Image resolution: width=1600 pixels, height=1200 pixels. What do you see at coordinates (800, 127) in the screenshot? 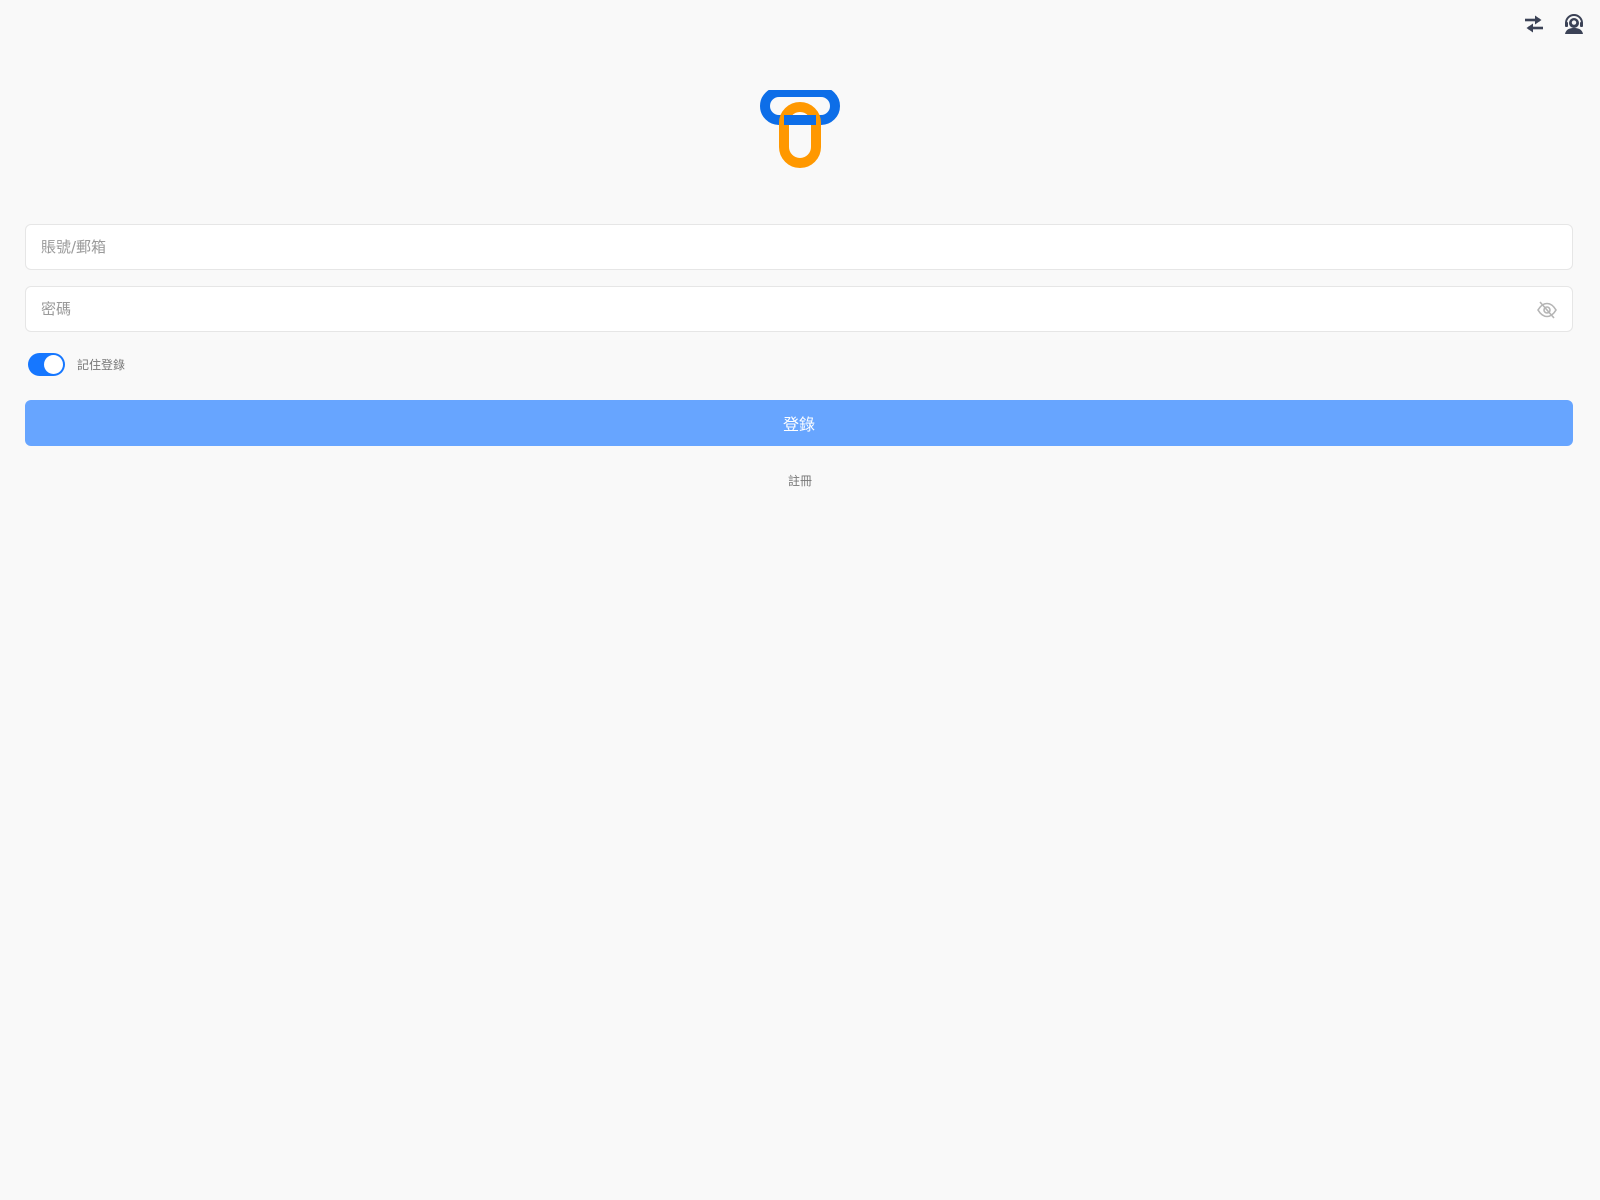
I see `app-logo` at bounding box center [800, 127].